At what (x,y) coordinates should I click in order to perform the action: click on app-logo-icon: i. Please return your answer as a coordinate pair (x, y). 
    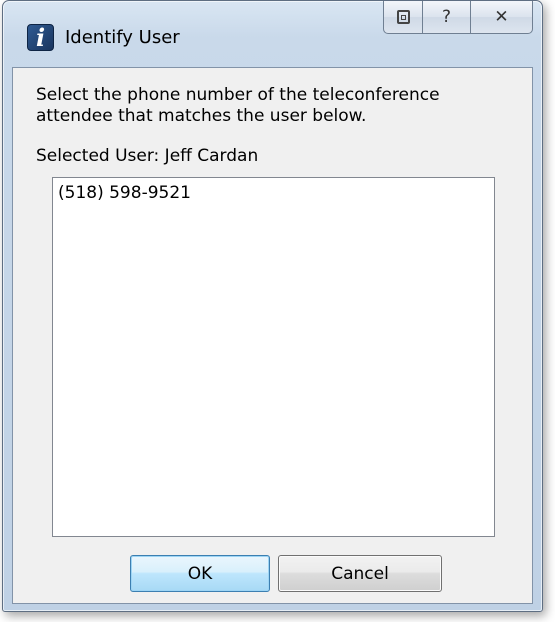
    Looking at the image, I should click on (40, 37).